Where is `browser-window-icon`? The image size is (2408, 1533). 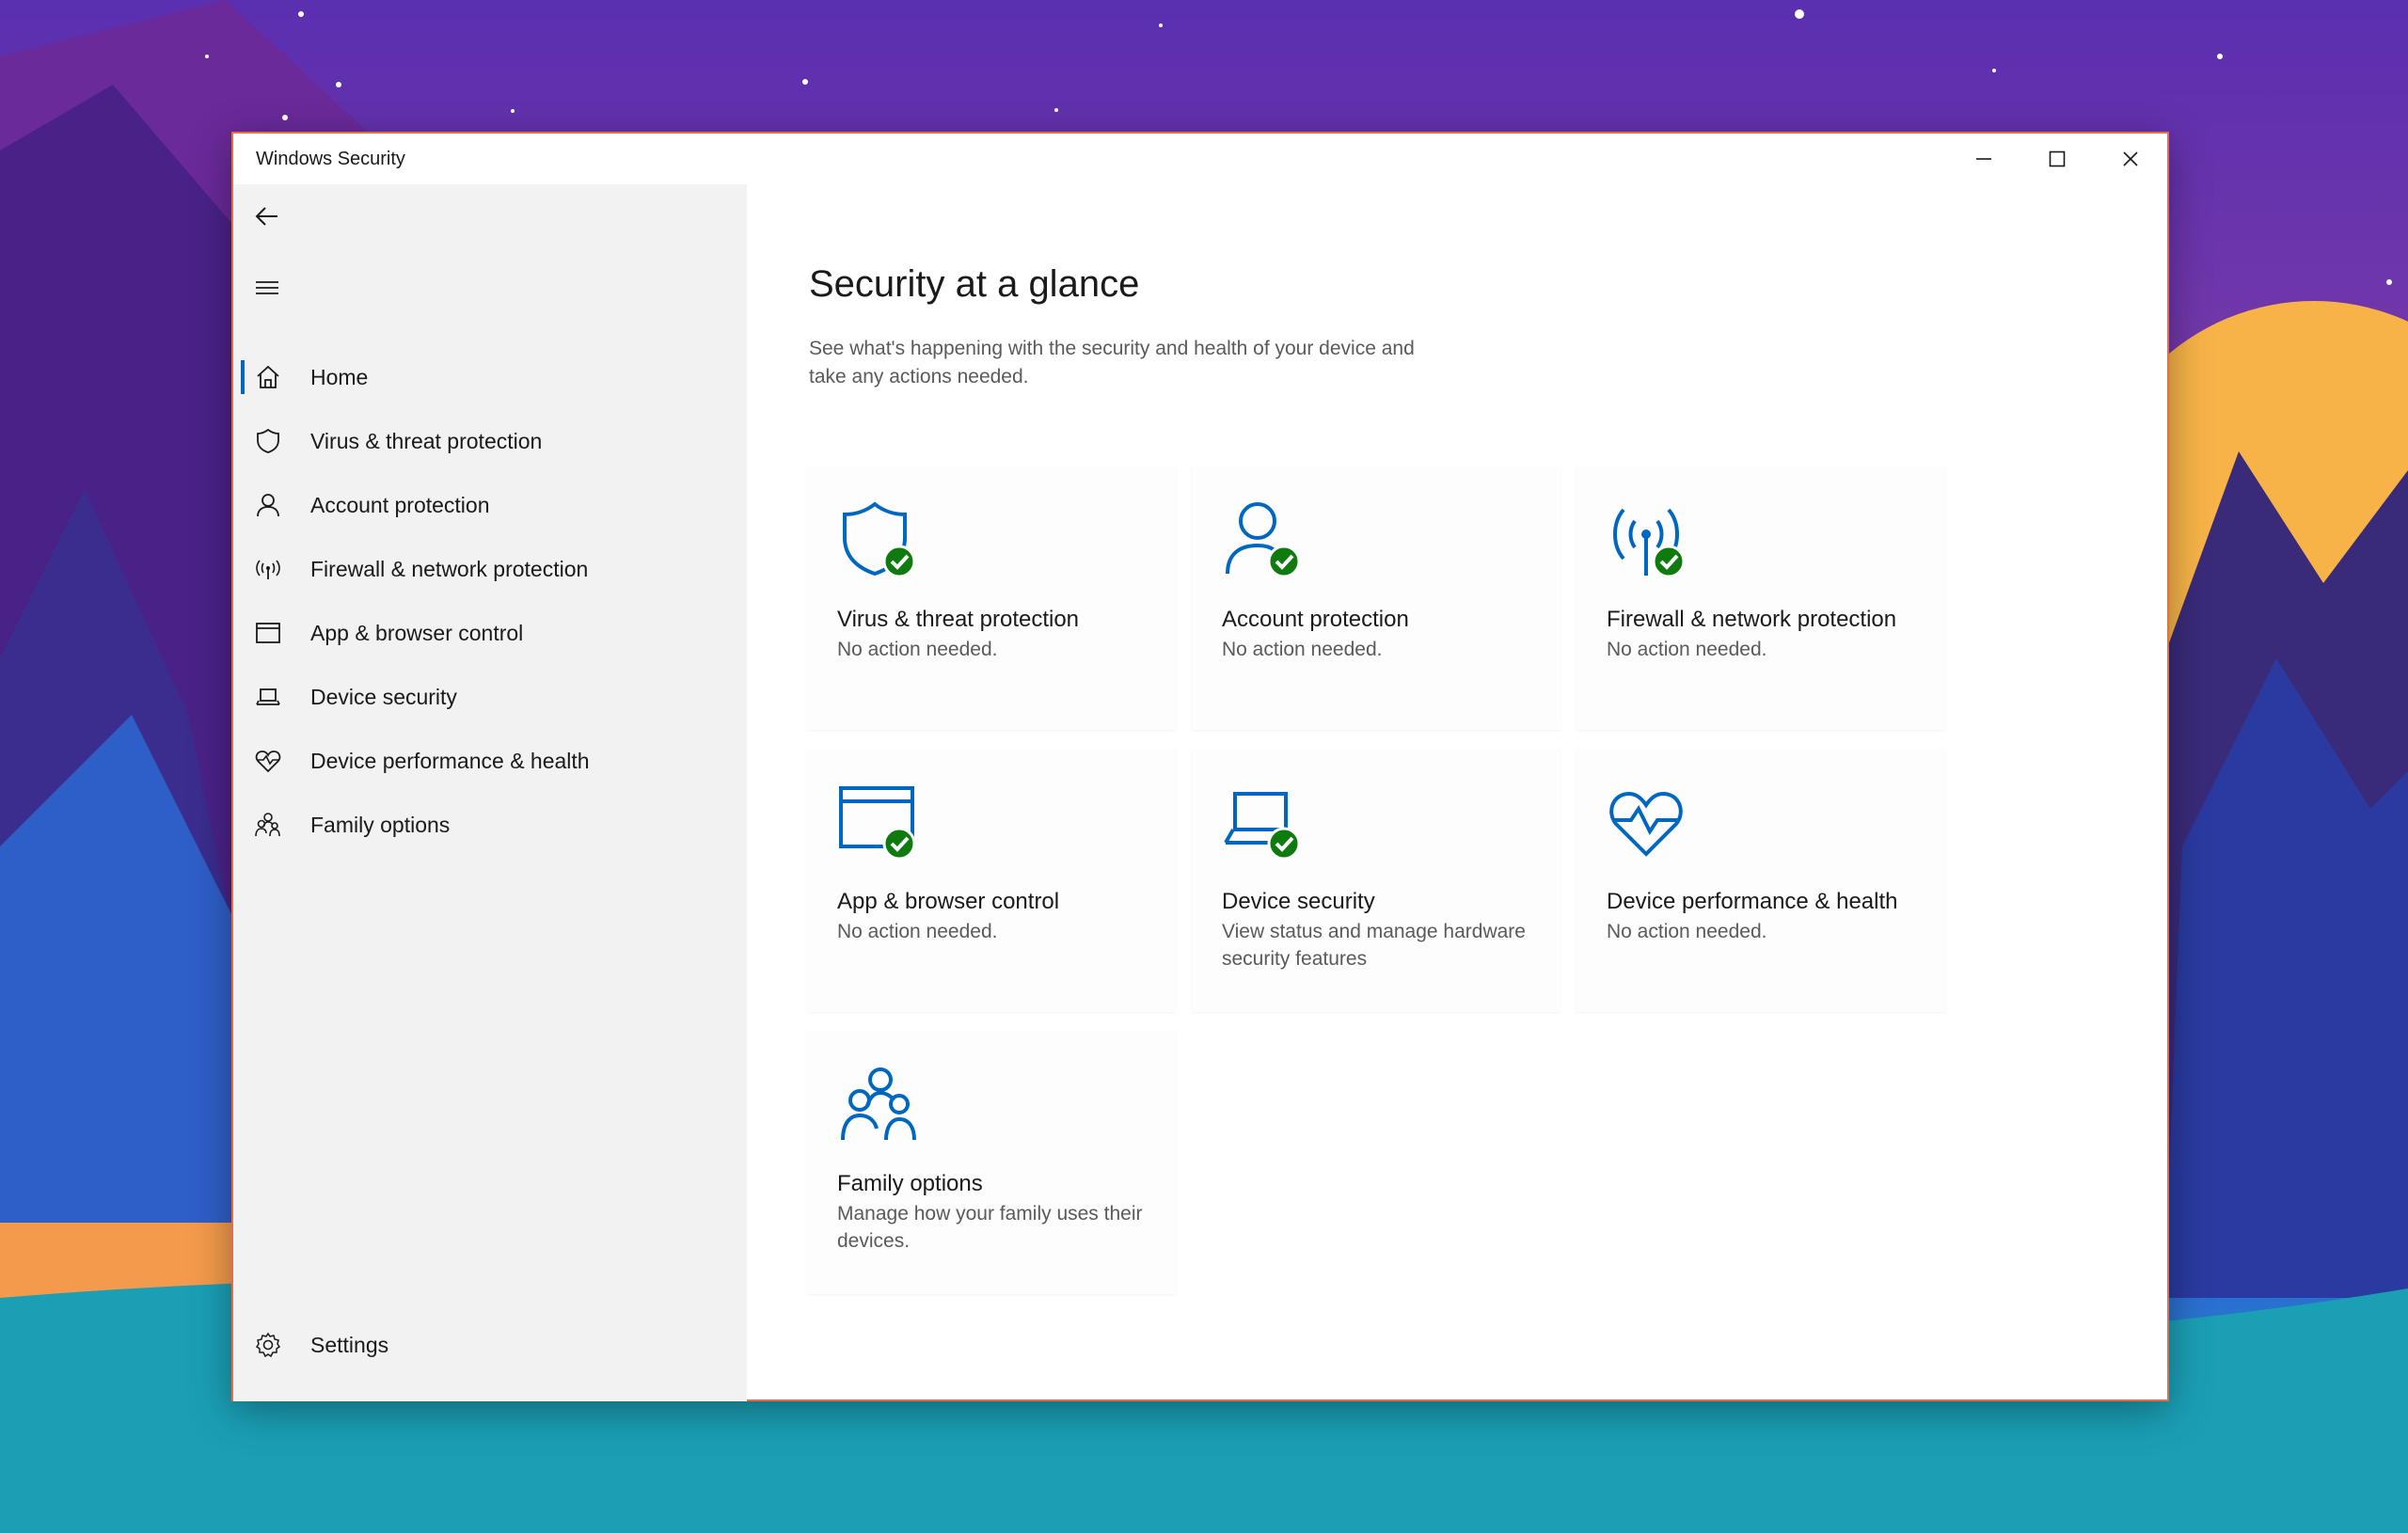 browser-window-icon is located at coordinates (268, 633).